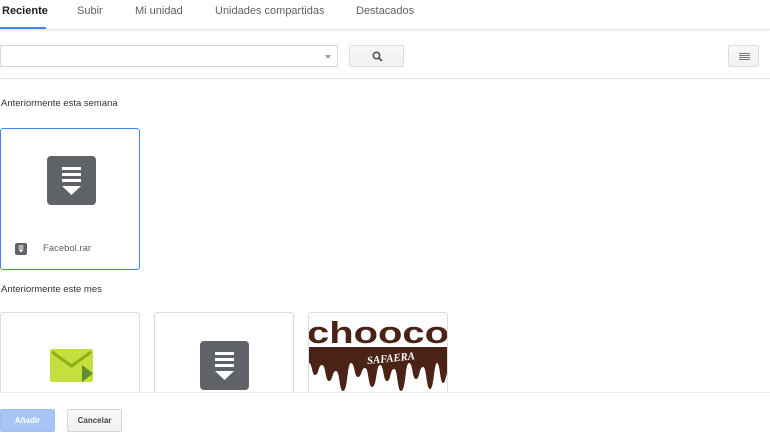  I want to click on chevron-down-icon, so click(328, 57).